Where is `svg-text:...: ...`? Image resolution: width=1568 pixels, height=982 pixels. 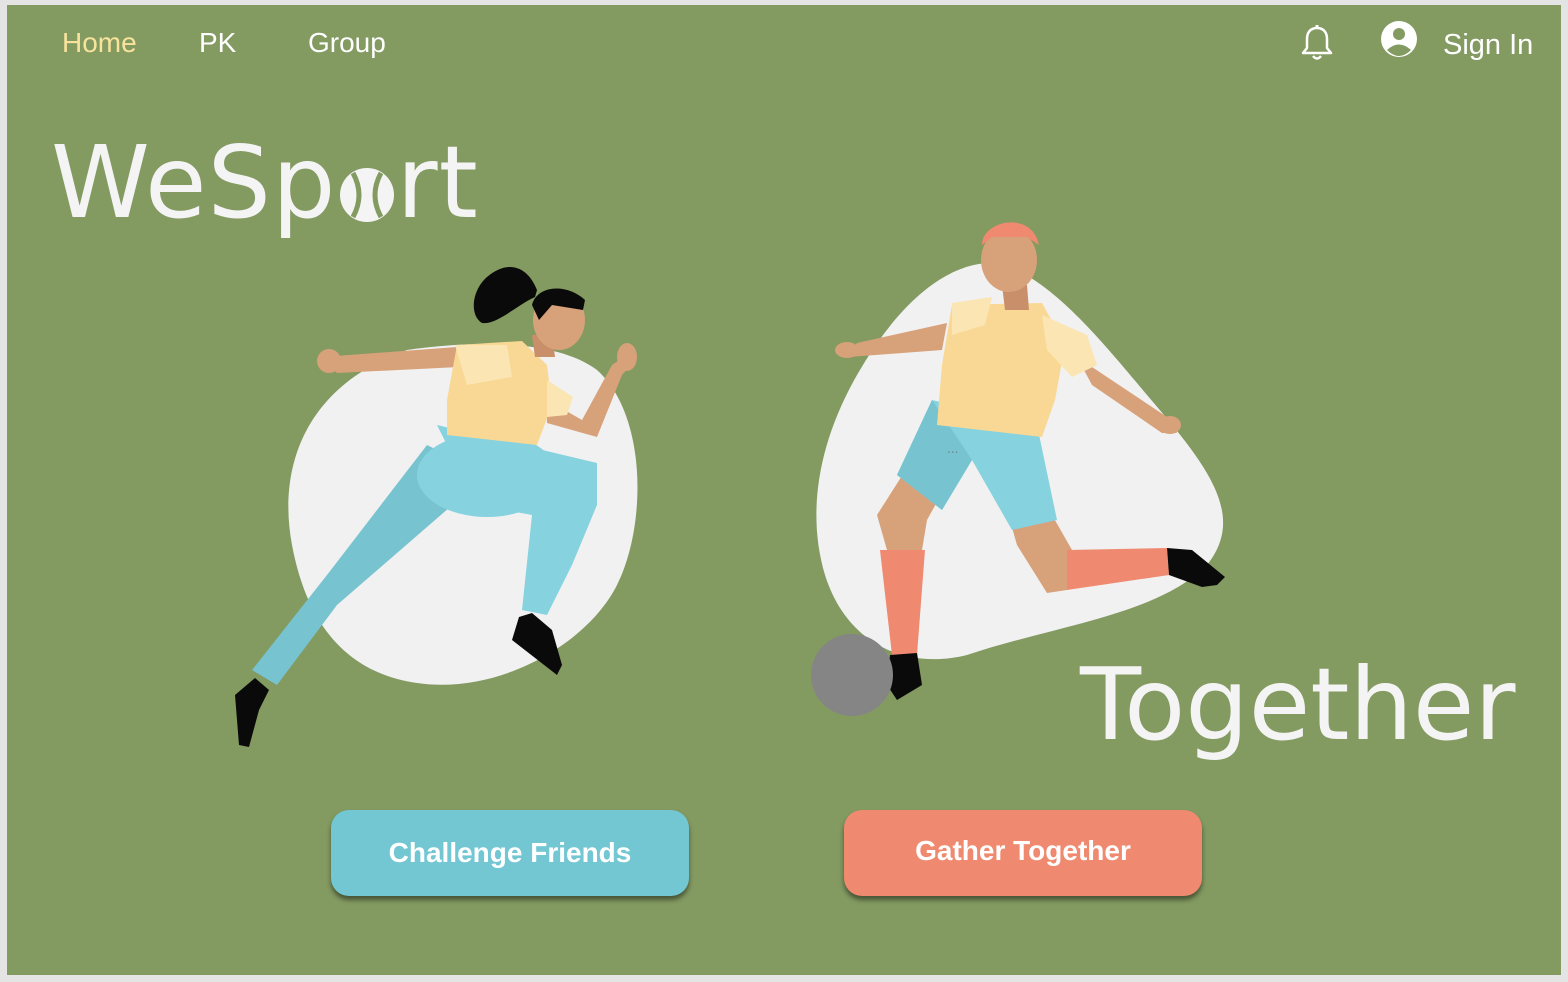 svg-text:...: ... is located at coordinates (952, 449).